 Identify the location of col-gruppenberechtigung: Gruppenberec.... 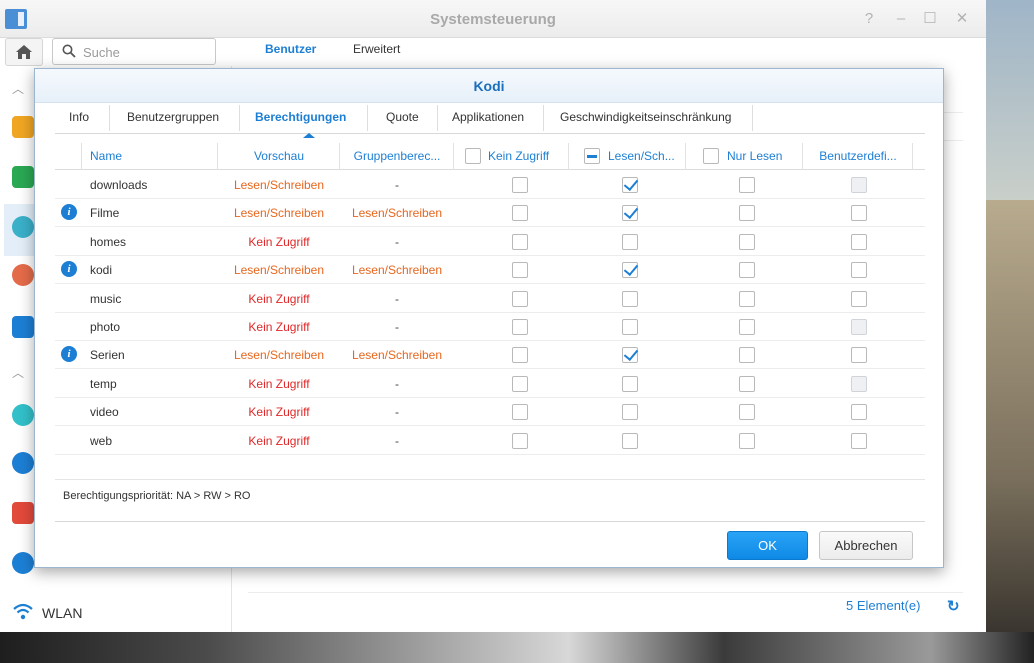
(397, 156).